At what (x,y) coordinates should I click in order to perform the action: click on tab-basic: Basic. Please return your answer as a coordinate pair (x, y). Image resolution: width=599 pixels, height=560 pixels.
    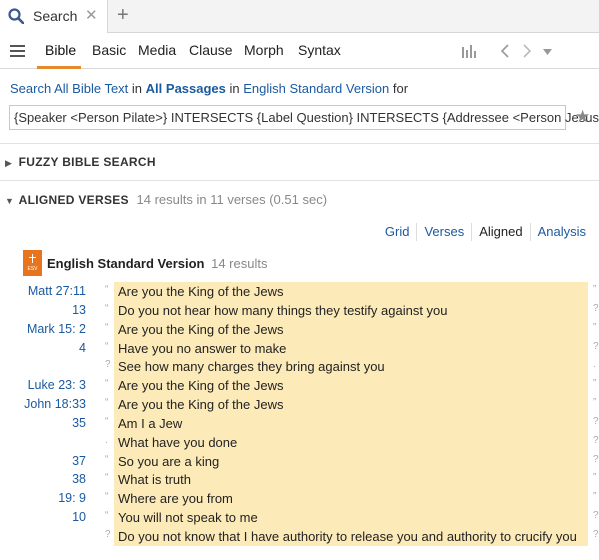
    Looking at the image, I should click on (109, 50).